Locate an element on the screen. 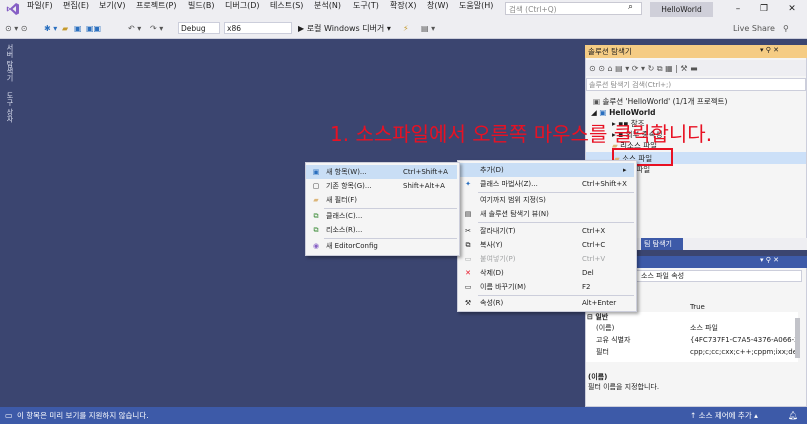 The image size is (807, 424). save-icon: ▣ is located at coordinates (78, 28).